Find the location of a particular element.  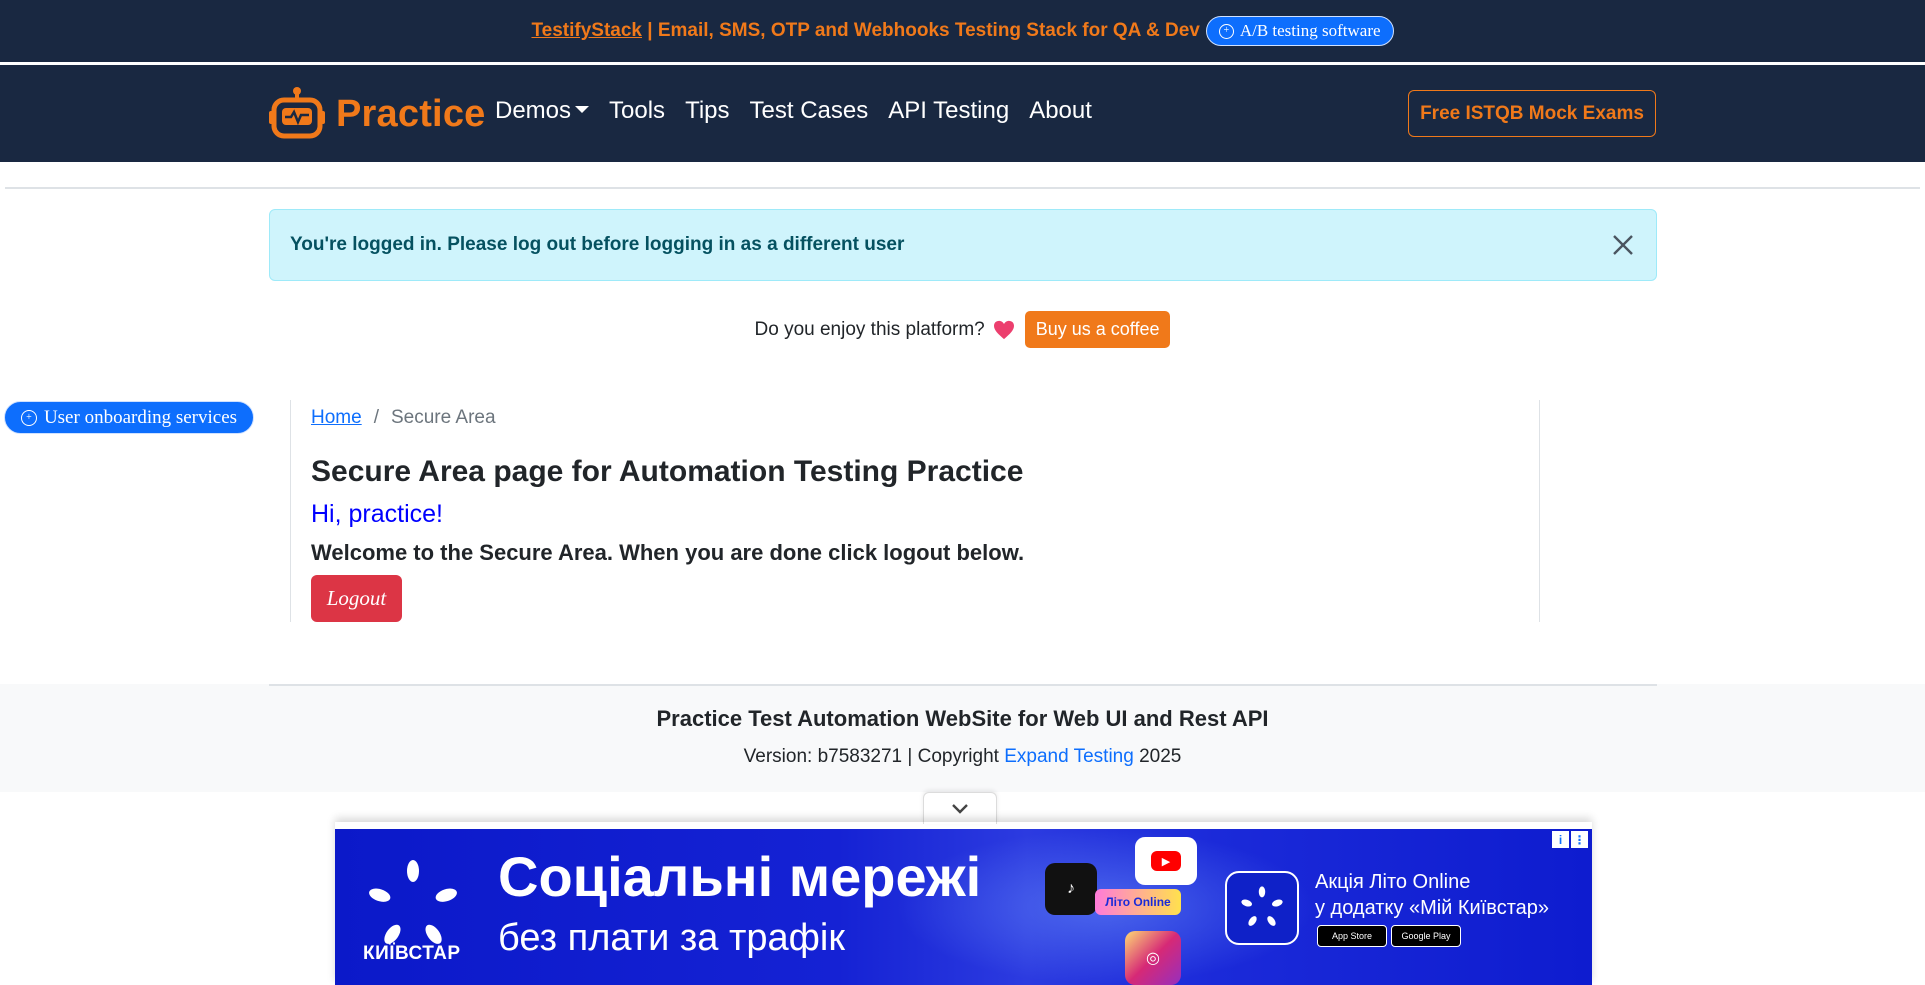

ad-app-label: Літо Online is located at coordinates (1138, 902).